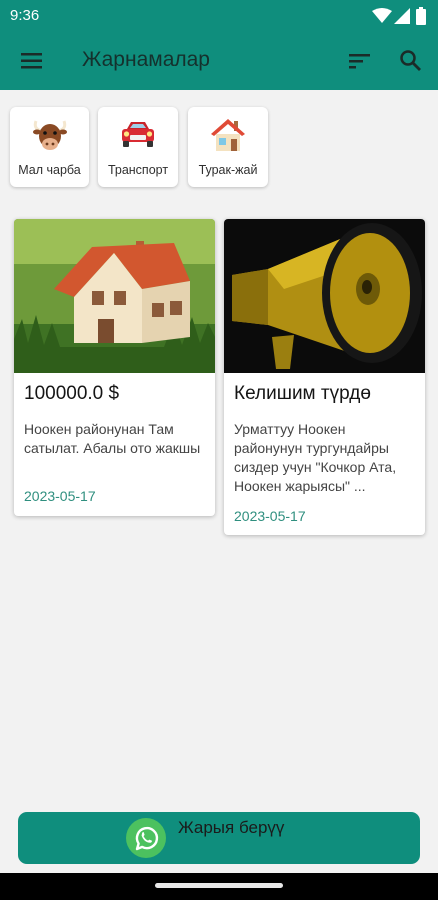 This screenshot has width=438, height=900. What do you see at coordinates (138, 134) in the screenshot?
I see `car-icon` at bounding box center [138, 134].